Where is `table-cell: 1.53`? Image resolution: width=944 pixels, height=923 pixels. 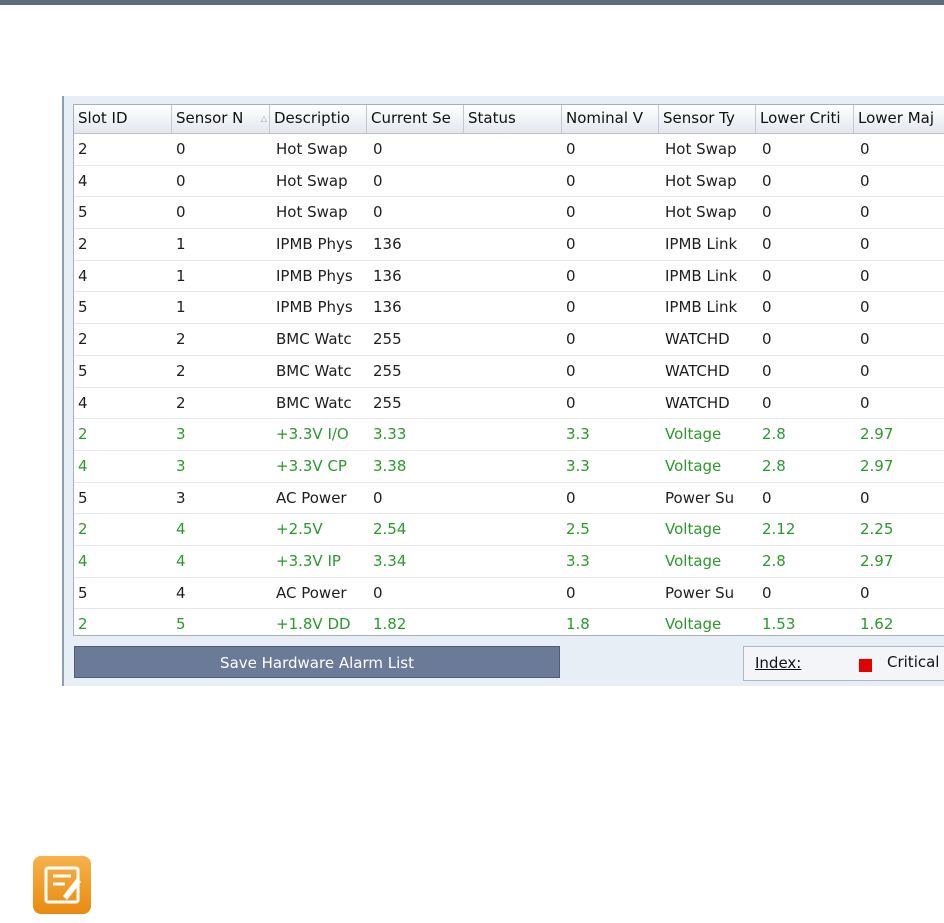 table-cell: 1.53 is located at coordinates (779, 624).